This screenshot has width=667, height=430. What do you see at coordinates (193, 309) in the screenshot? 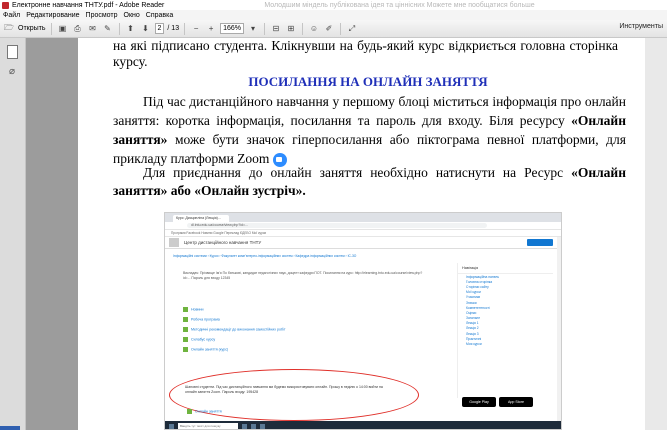
I see `course-link: Новини` at bounding box center [193, 309].